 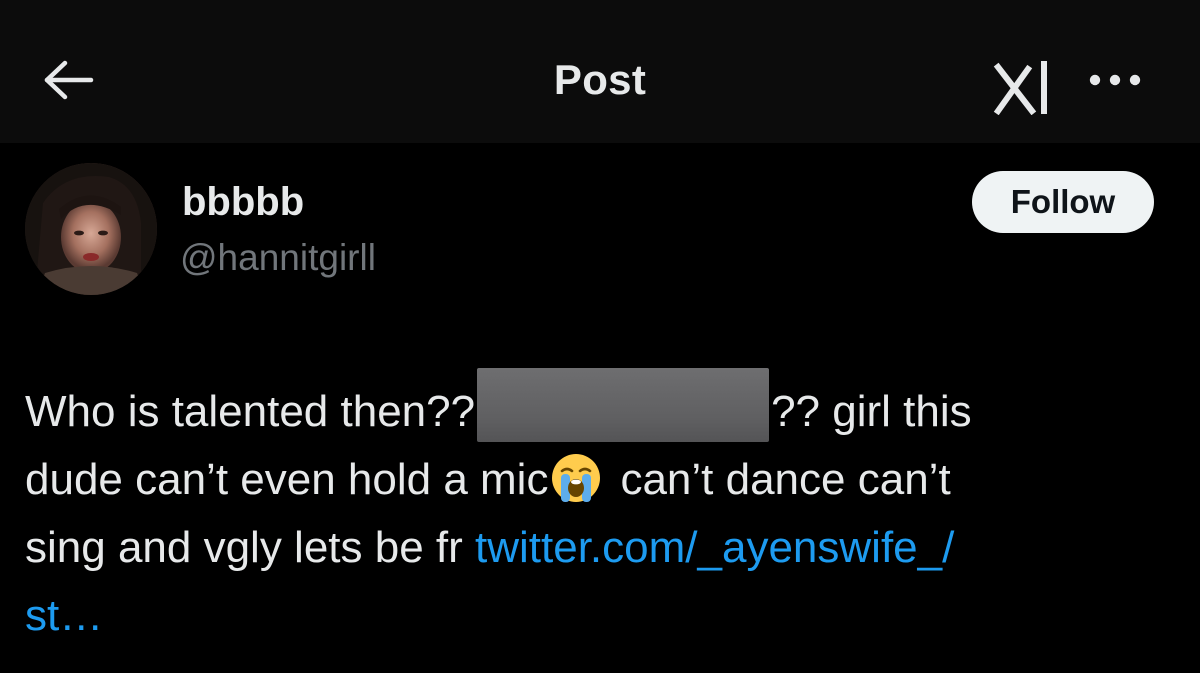 I want to click on redaction-box, so click(x=623, y=405).